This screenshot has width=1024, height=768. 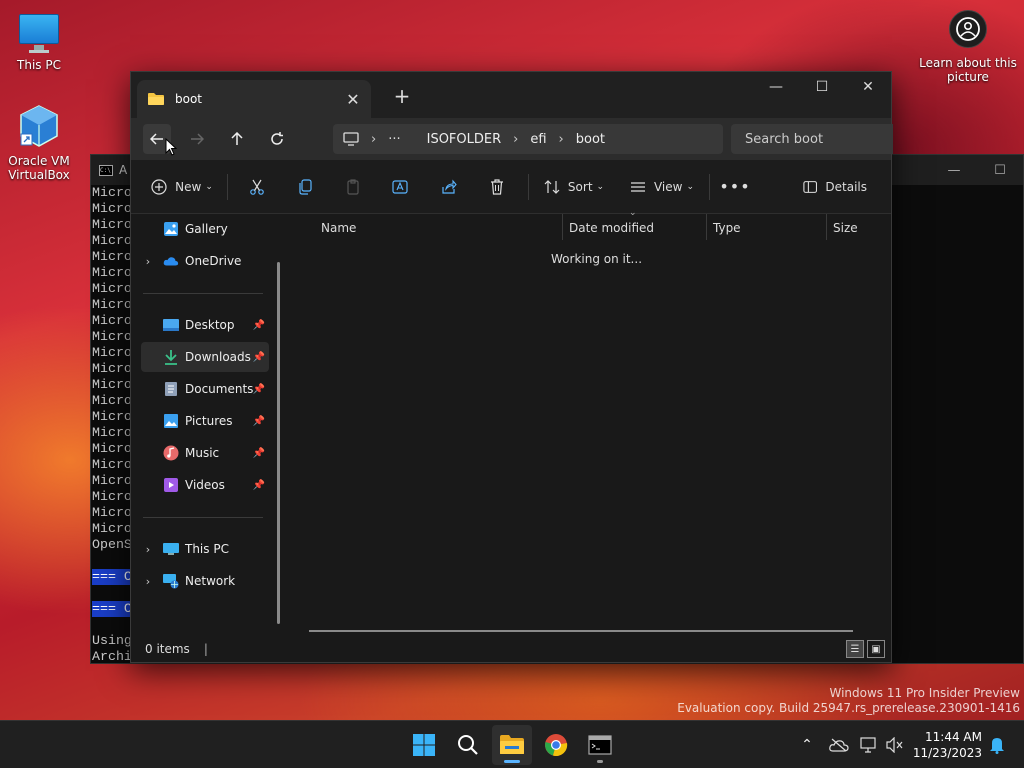 I want to click on forward-button, so click(x=197, y=139).